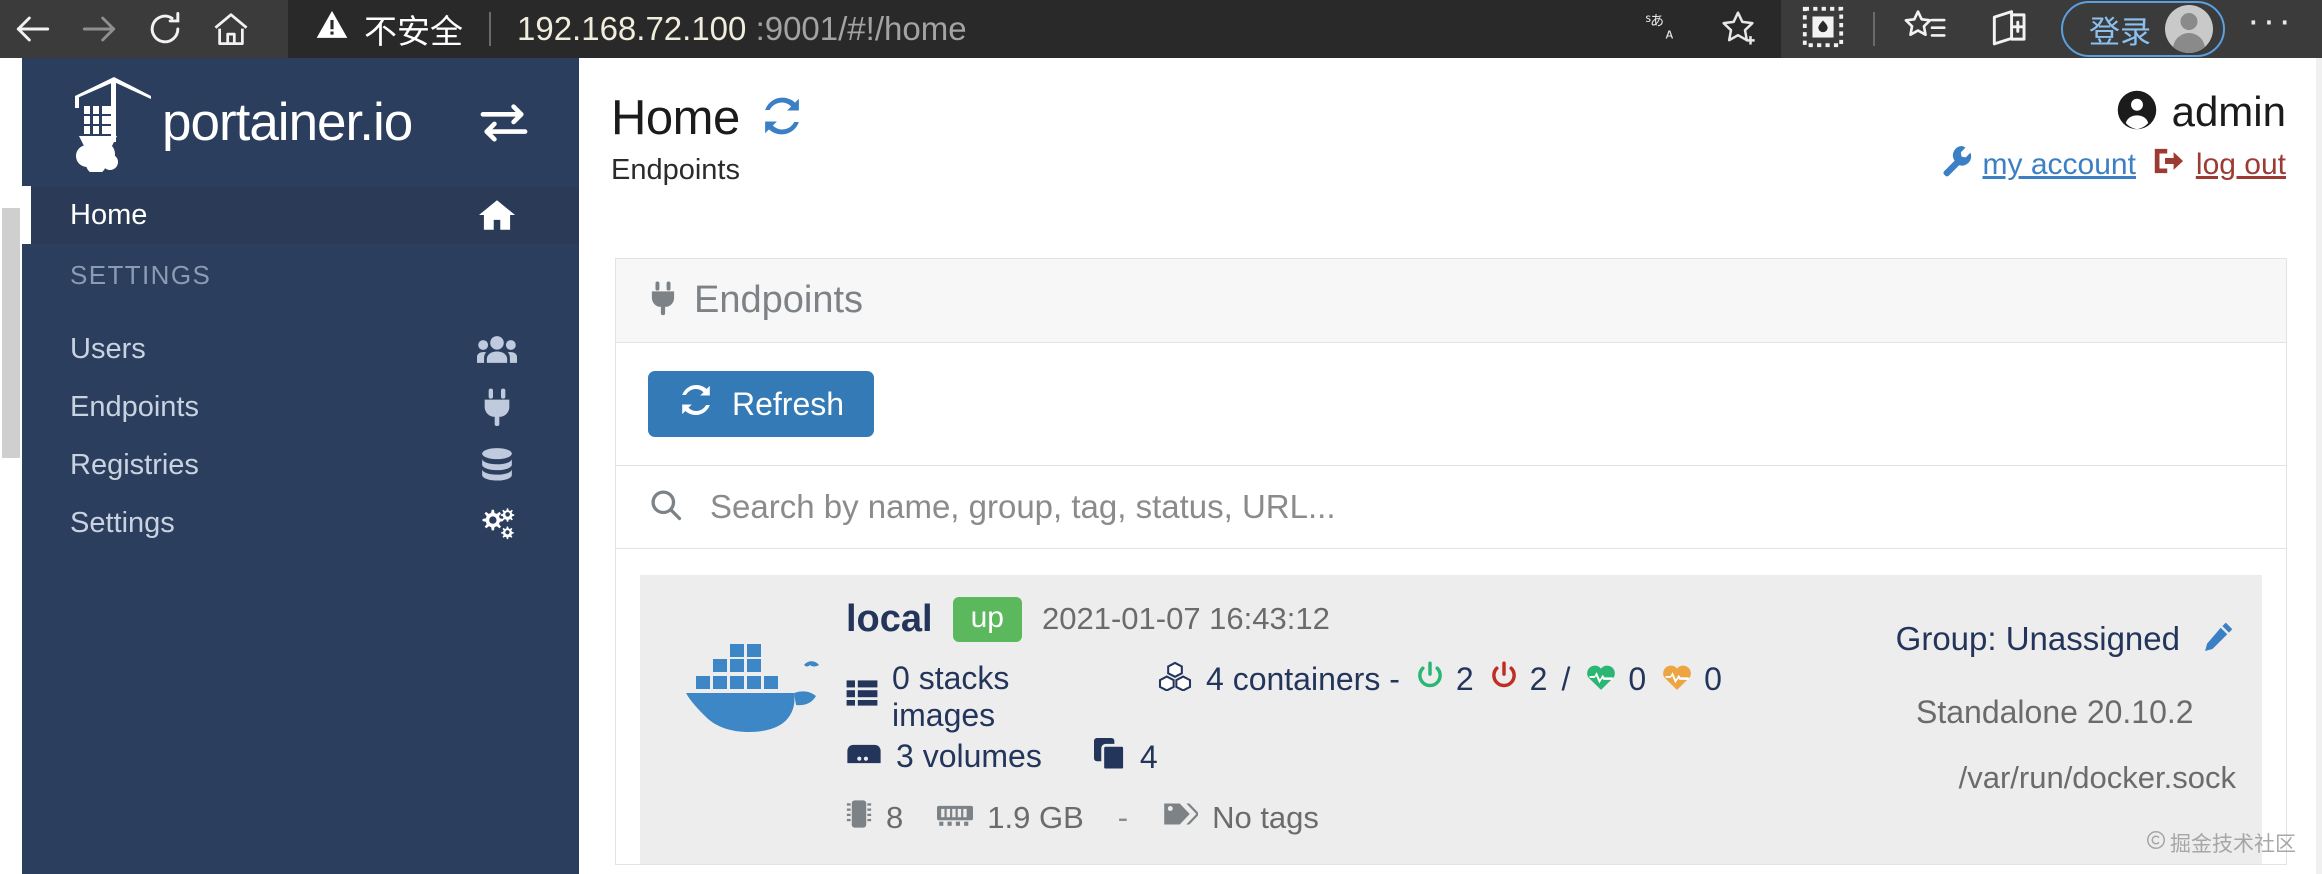  Describe the element at coordinates (1148, 757) in the screenshot. I see `images-count: 4` at that location.